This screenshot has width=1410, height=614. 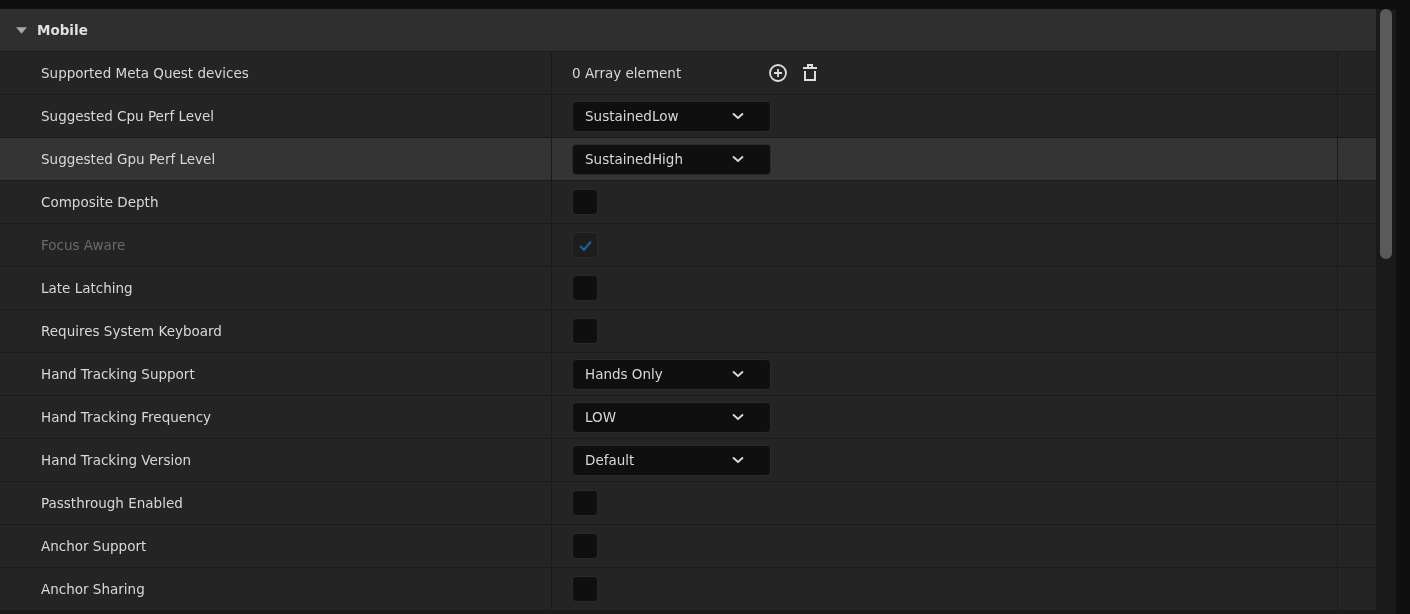 I want to click on property-row: Anchor Support, so click(x=688, y=546).